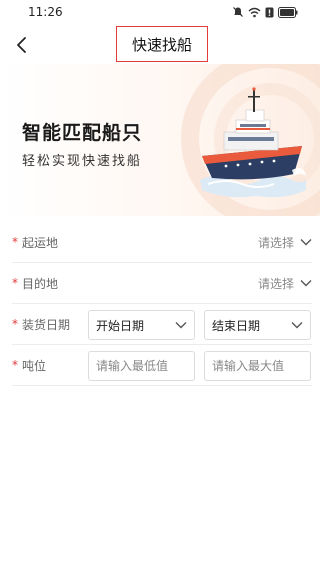 This screenshot has height=569, width=320. Describe the element at coordinates (162, 242) in the screenshot. I see `origin-row: * 起运地 请选择` at that location.